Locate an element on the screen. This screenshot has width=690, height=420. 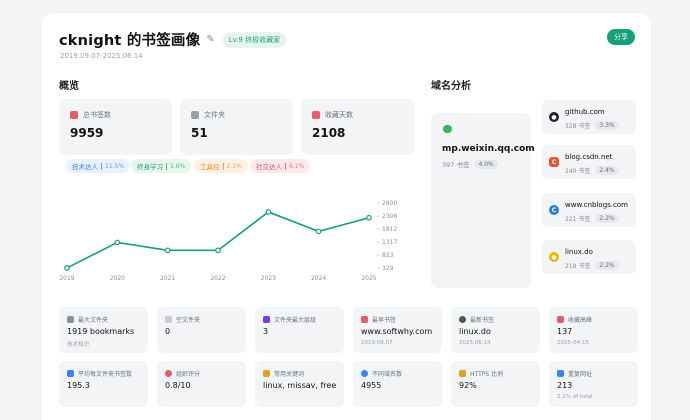
chart-icon is located at coordinates (266, 319).